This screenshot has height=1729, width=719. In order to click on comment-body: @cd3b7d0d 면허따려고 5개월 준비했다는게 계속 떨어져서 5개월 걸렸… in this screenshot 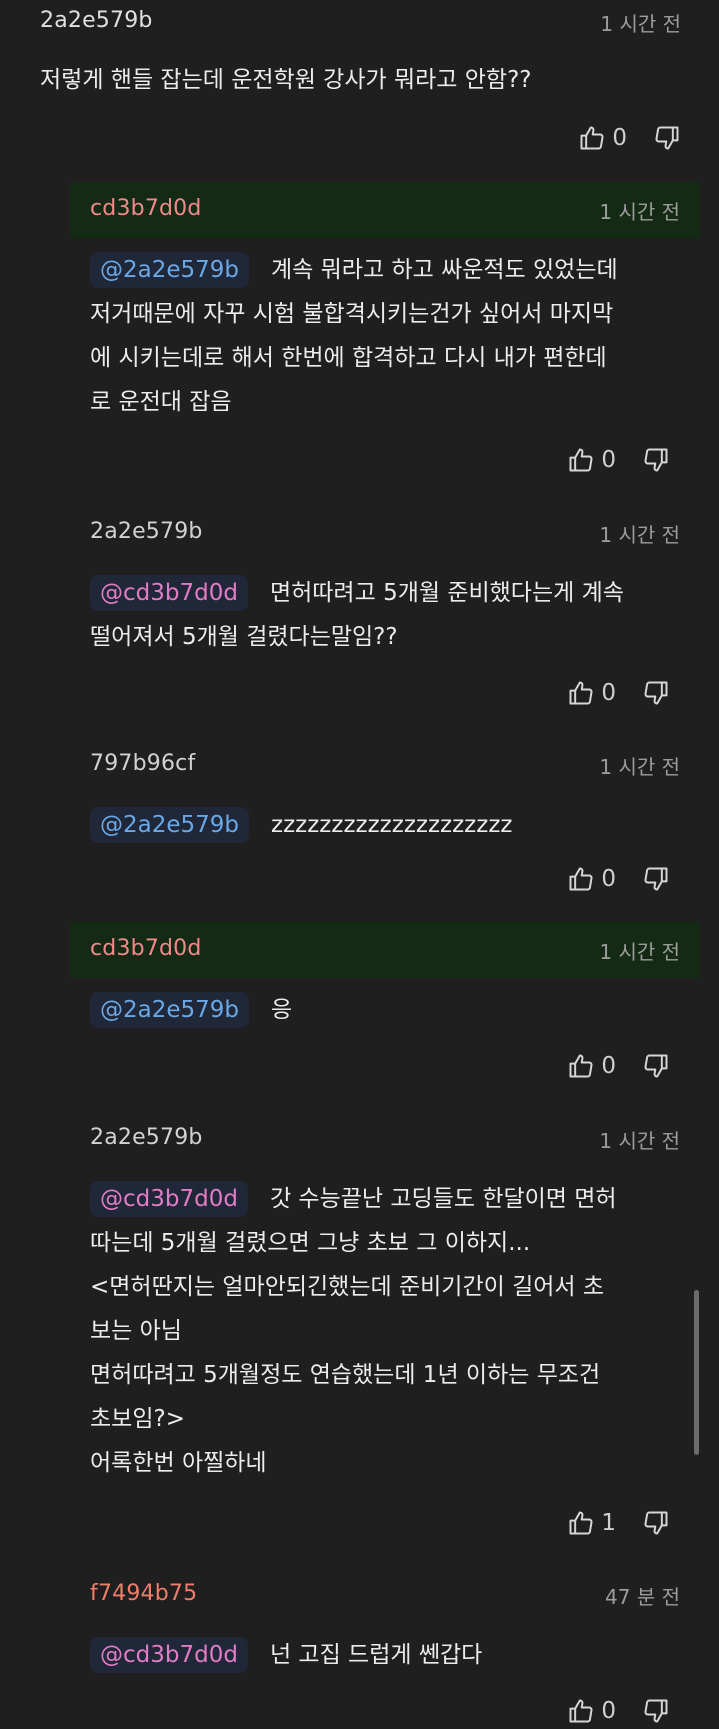, I will do `click(385, 615)`.